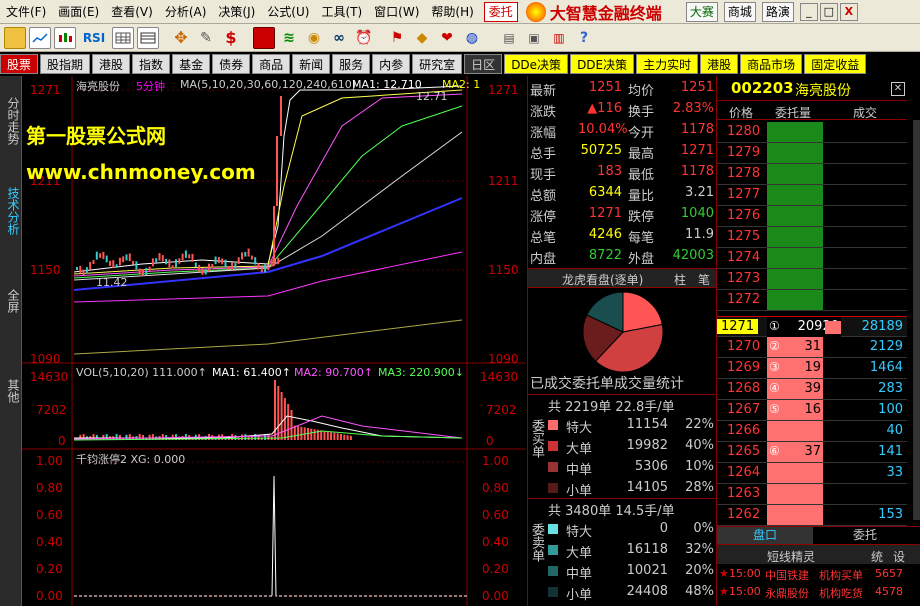  I want to click on tab-commodity-market: 商品市场, so click(771, 64).